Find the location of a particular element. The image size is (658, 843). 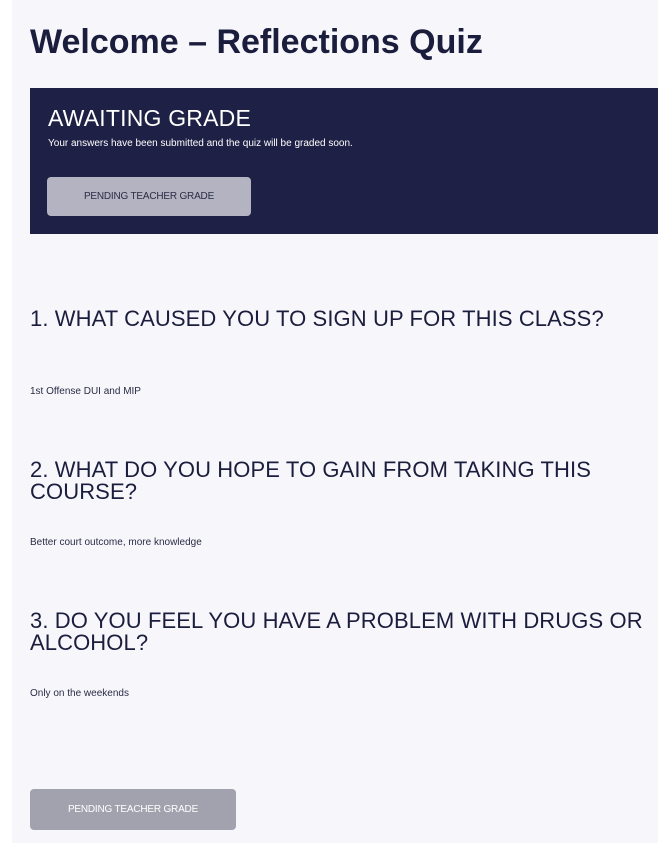

page-title: Welcome – Reflections Quiz is located at coordinates (256, 42).